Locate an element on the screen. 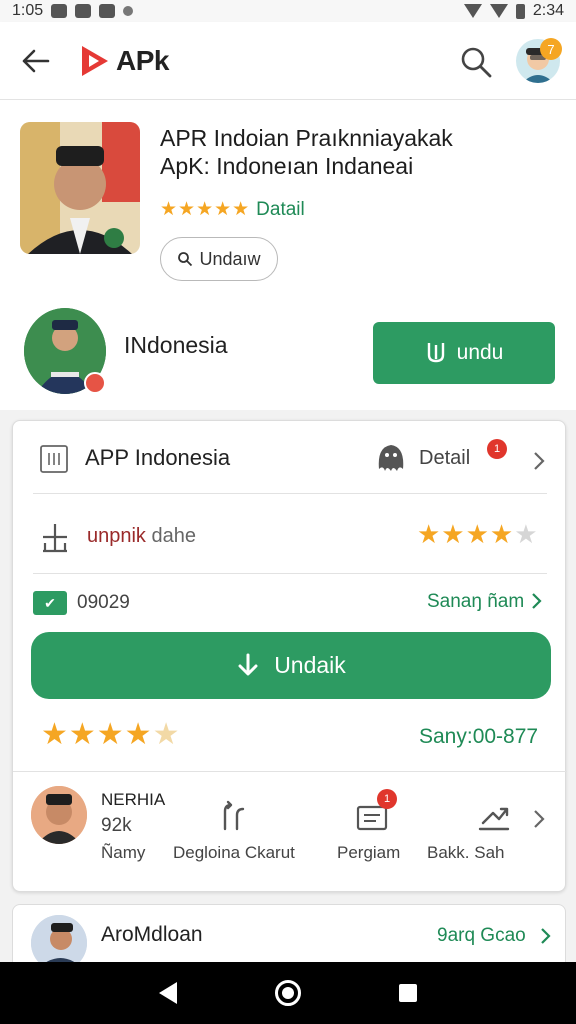  stat-back is located at coordinates (494, 817).